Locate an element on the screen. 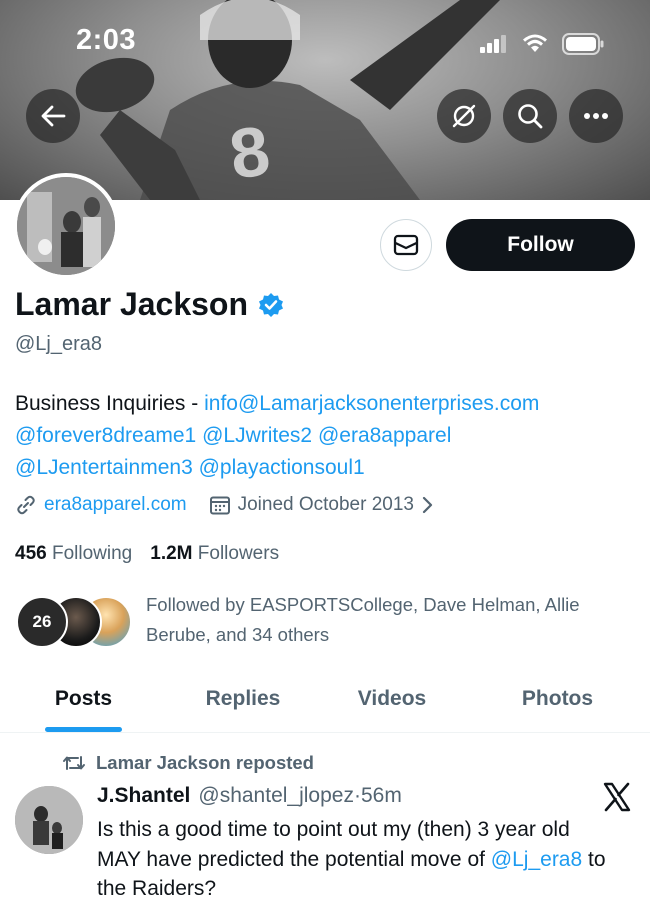 The height and width of the screenshot is (910, 650). search-icon is located at coordinates (530, 116).